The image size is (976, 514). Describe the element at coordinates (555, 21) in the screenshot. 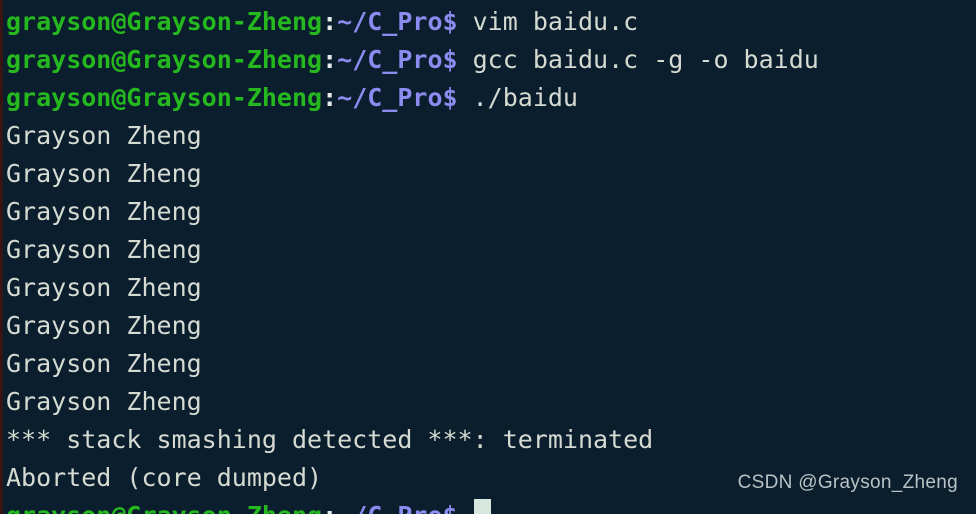

I see `terminal-command-text: vim baidu.c` at that location.